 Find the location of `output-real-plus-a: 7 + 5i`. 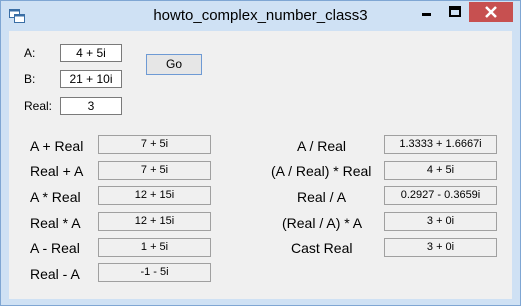

output-real-plus-a: 7 + 5i is located at coordinates (154, 170).